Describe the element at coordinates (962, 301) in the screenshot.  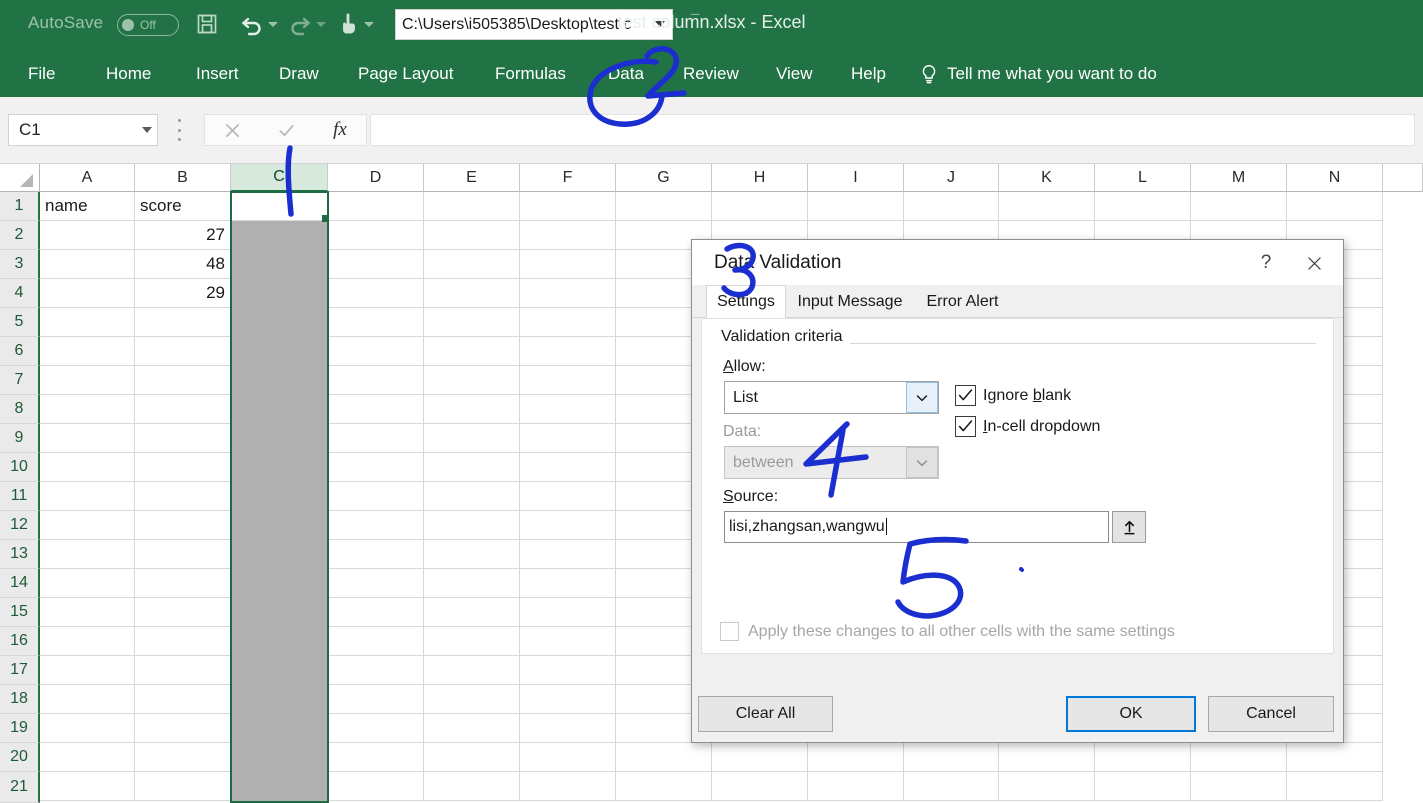
I see `tab-error-alert: Error Alert` at that location.